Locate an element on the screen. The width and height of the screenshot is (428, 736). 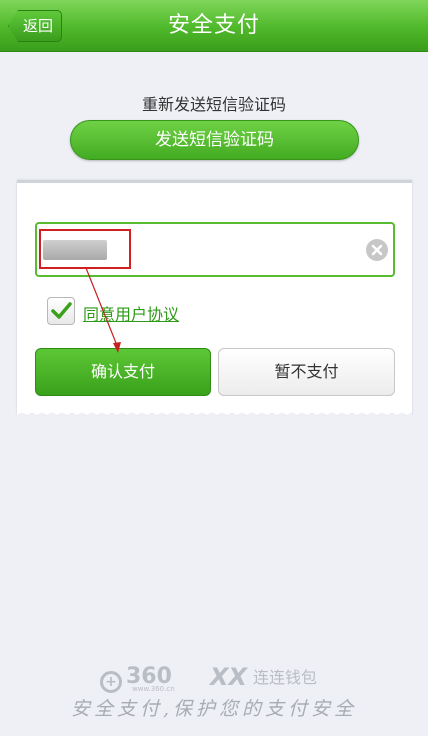
footer-logos: +360 www.360.cn XX 连连钱包 is located at coordinates (214, 678).